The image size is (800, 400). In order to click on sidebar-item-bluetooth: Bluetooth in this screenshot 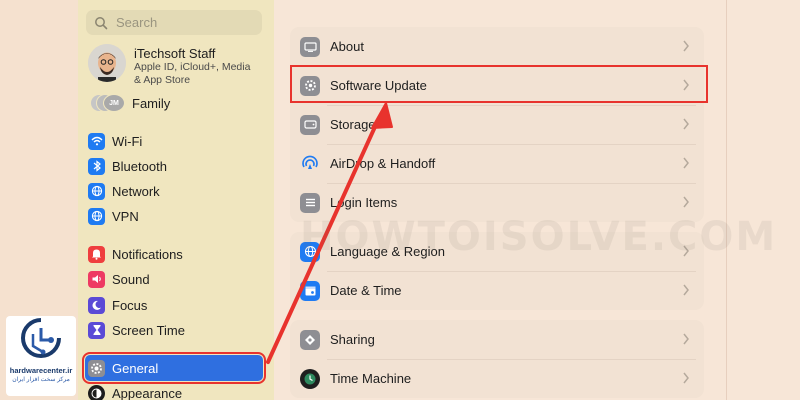, I will do `click(176, 166)`.